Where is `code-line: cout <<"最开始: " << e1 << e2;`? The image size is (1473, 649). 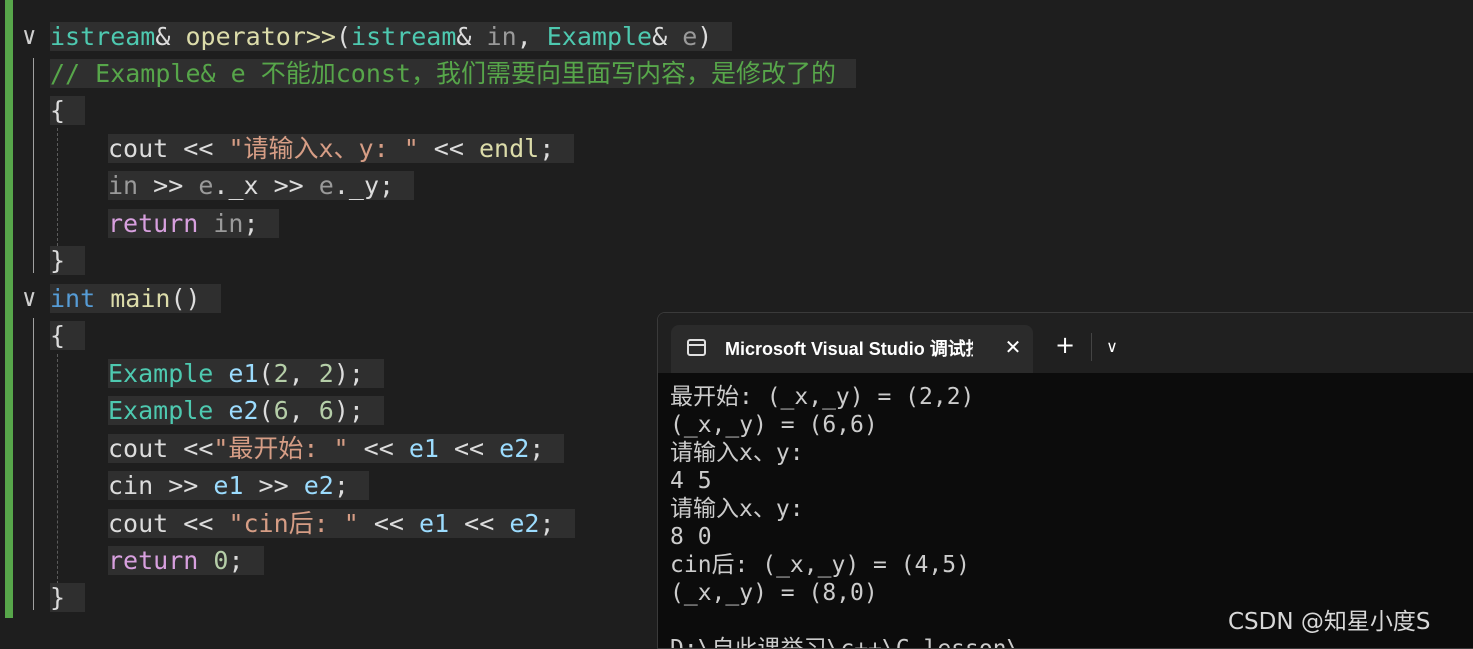
code-line: cout <<"最开始: " << e1 << e2; is located at coordinates (336, 448).